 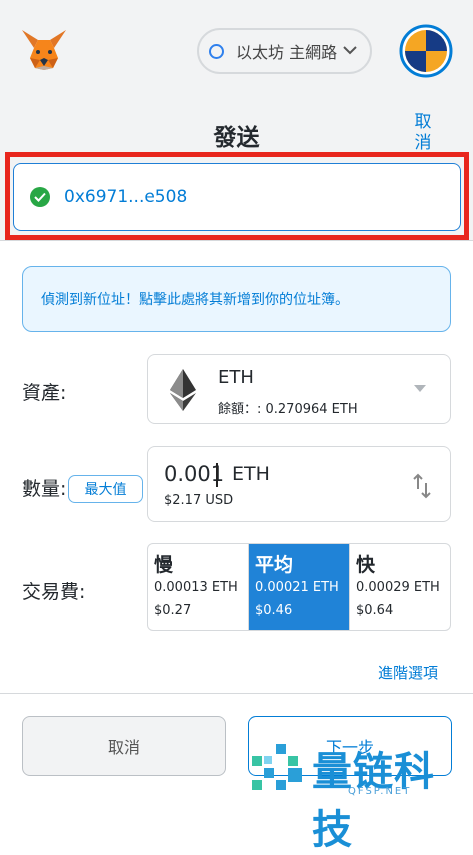 I want to click on watermark-logo-icon, so click(x=277, y=767).